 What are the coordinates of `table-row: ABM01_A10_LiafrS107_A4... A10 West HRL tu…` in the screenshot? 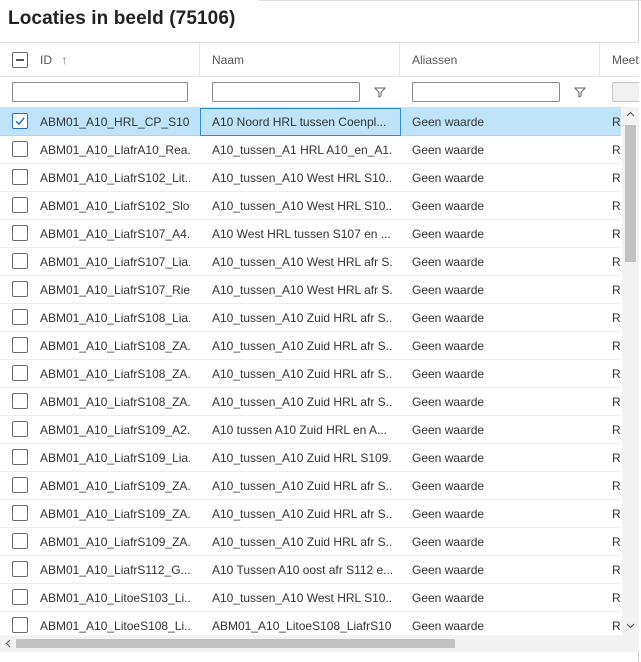 It's located at (310, 234).